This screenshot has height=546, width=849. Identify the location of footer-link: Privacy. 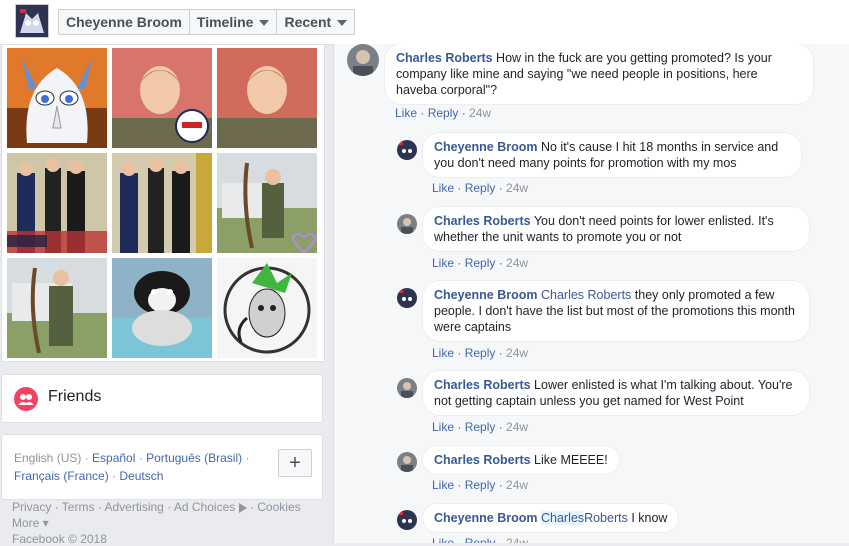
(31, 507).